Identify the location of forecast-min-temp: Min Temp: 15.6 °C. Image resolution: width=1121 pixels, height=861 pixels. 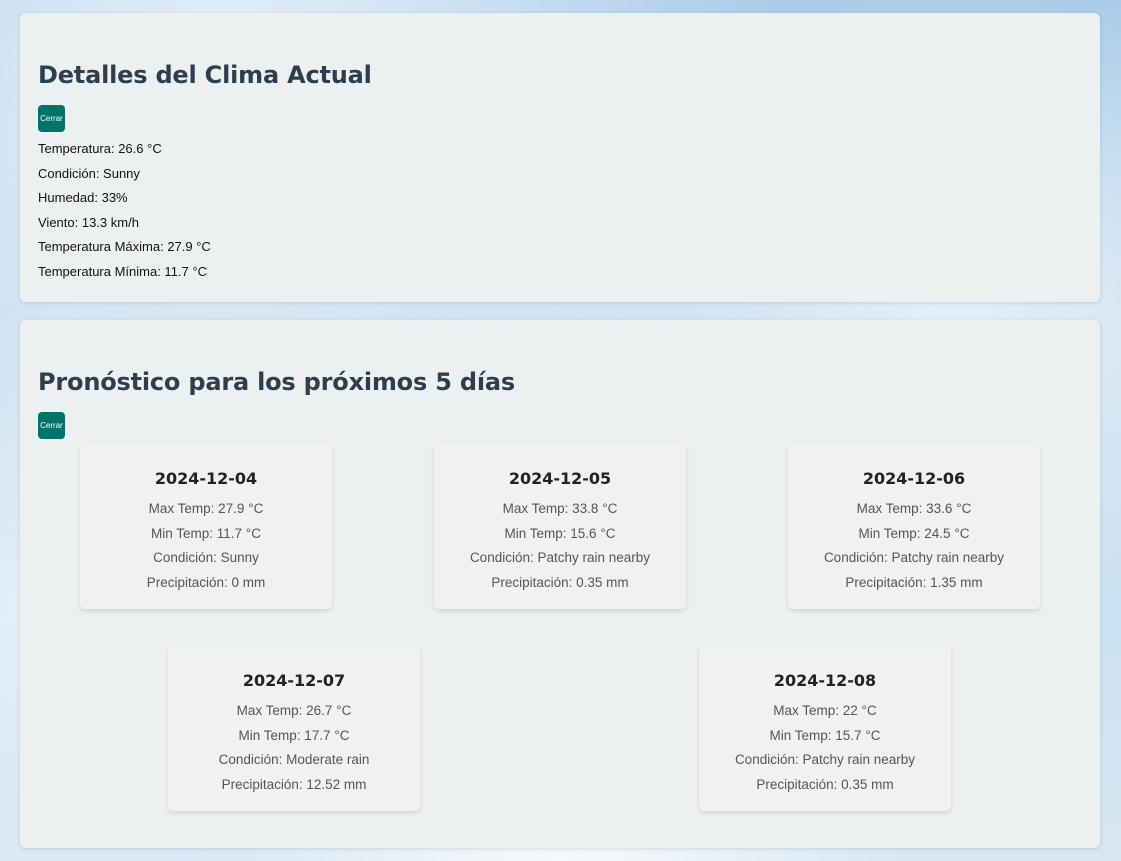
(560, 533).